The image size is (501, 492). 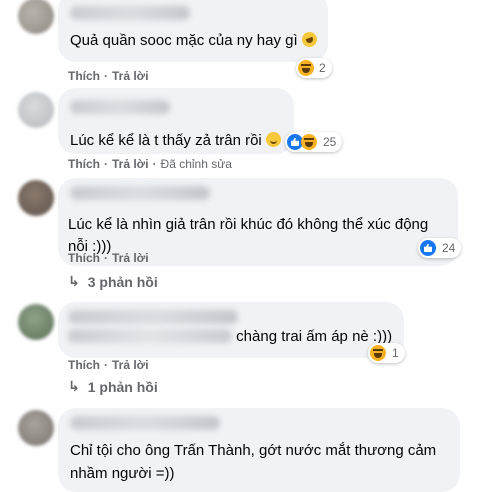 What do you see at coordinates (176, 121) in the screenshot?
I see `comment-bubble: Lúc kể kể là t thấy zả trân rồi` at bounding box center [176, 121].